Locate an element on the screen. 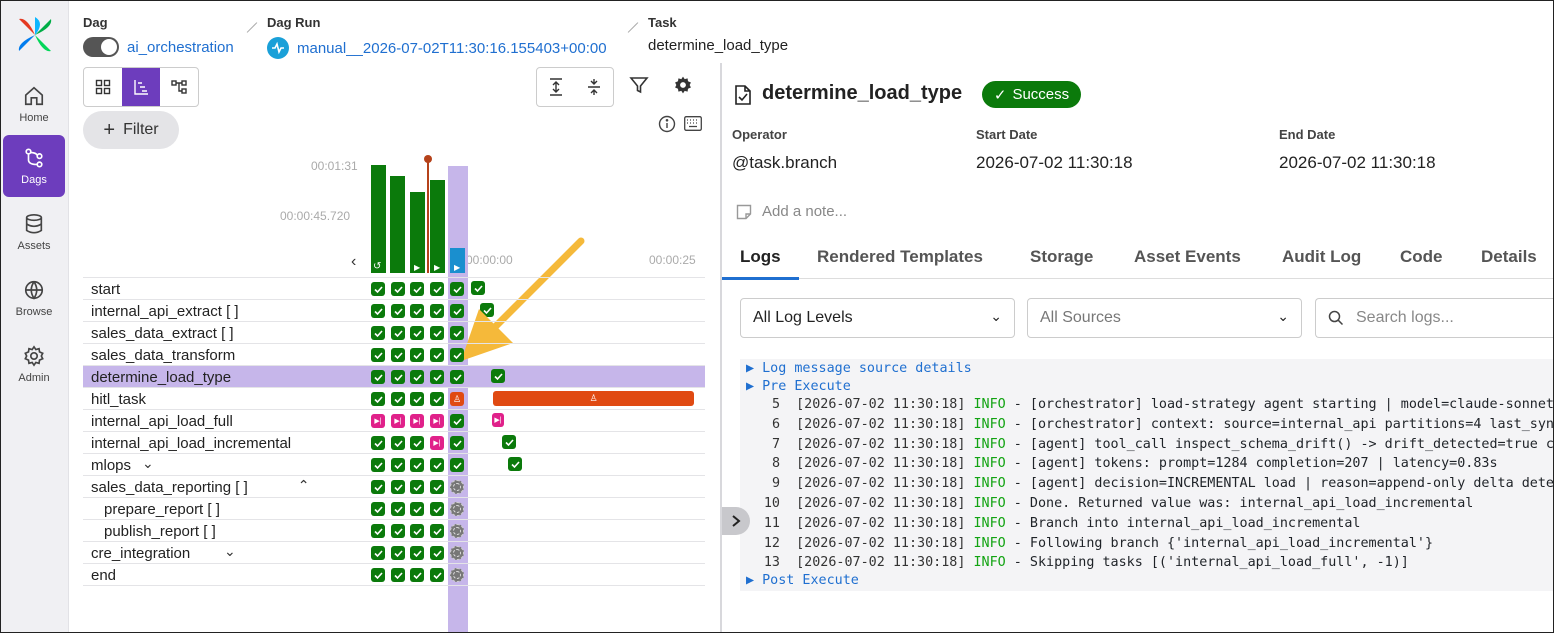 The width and height of the screenshot is (1554, 633). chevron-left-icon: ‹ is located at coordinates (353, 262).